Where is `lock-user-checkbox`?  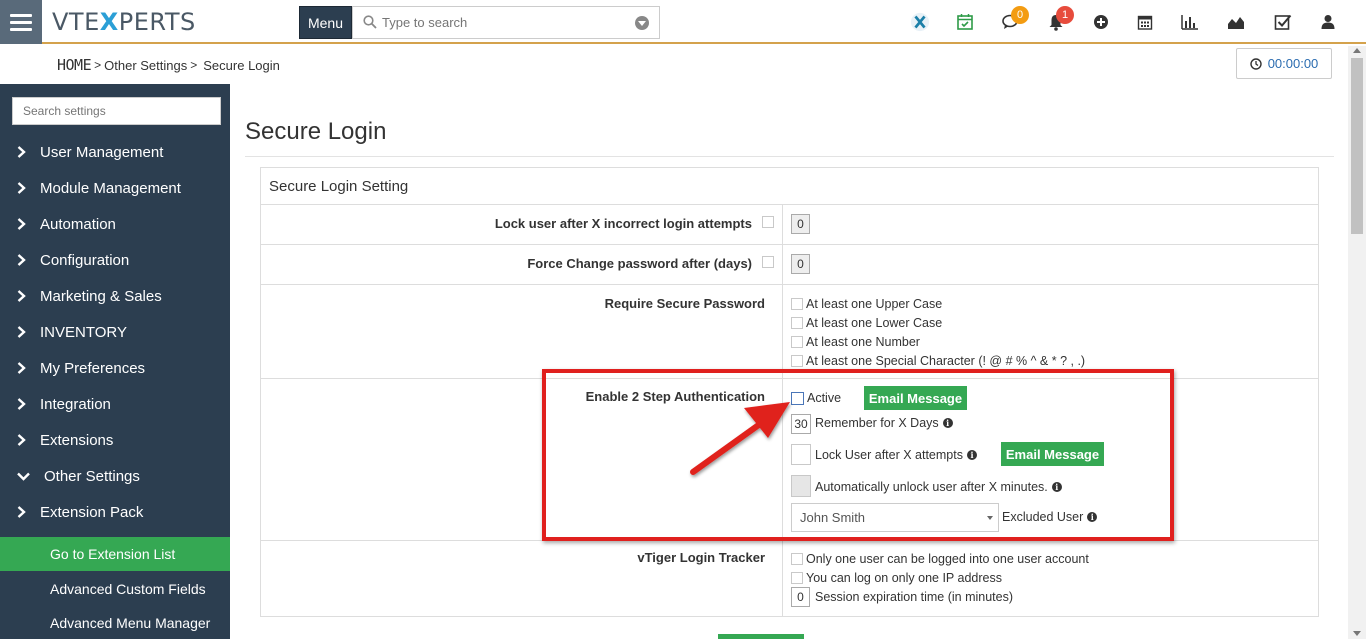
lock-user-checkbox is located at coordinates (768, 222).